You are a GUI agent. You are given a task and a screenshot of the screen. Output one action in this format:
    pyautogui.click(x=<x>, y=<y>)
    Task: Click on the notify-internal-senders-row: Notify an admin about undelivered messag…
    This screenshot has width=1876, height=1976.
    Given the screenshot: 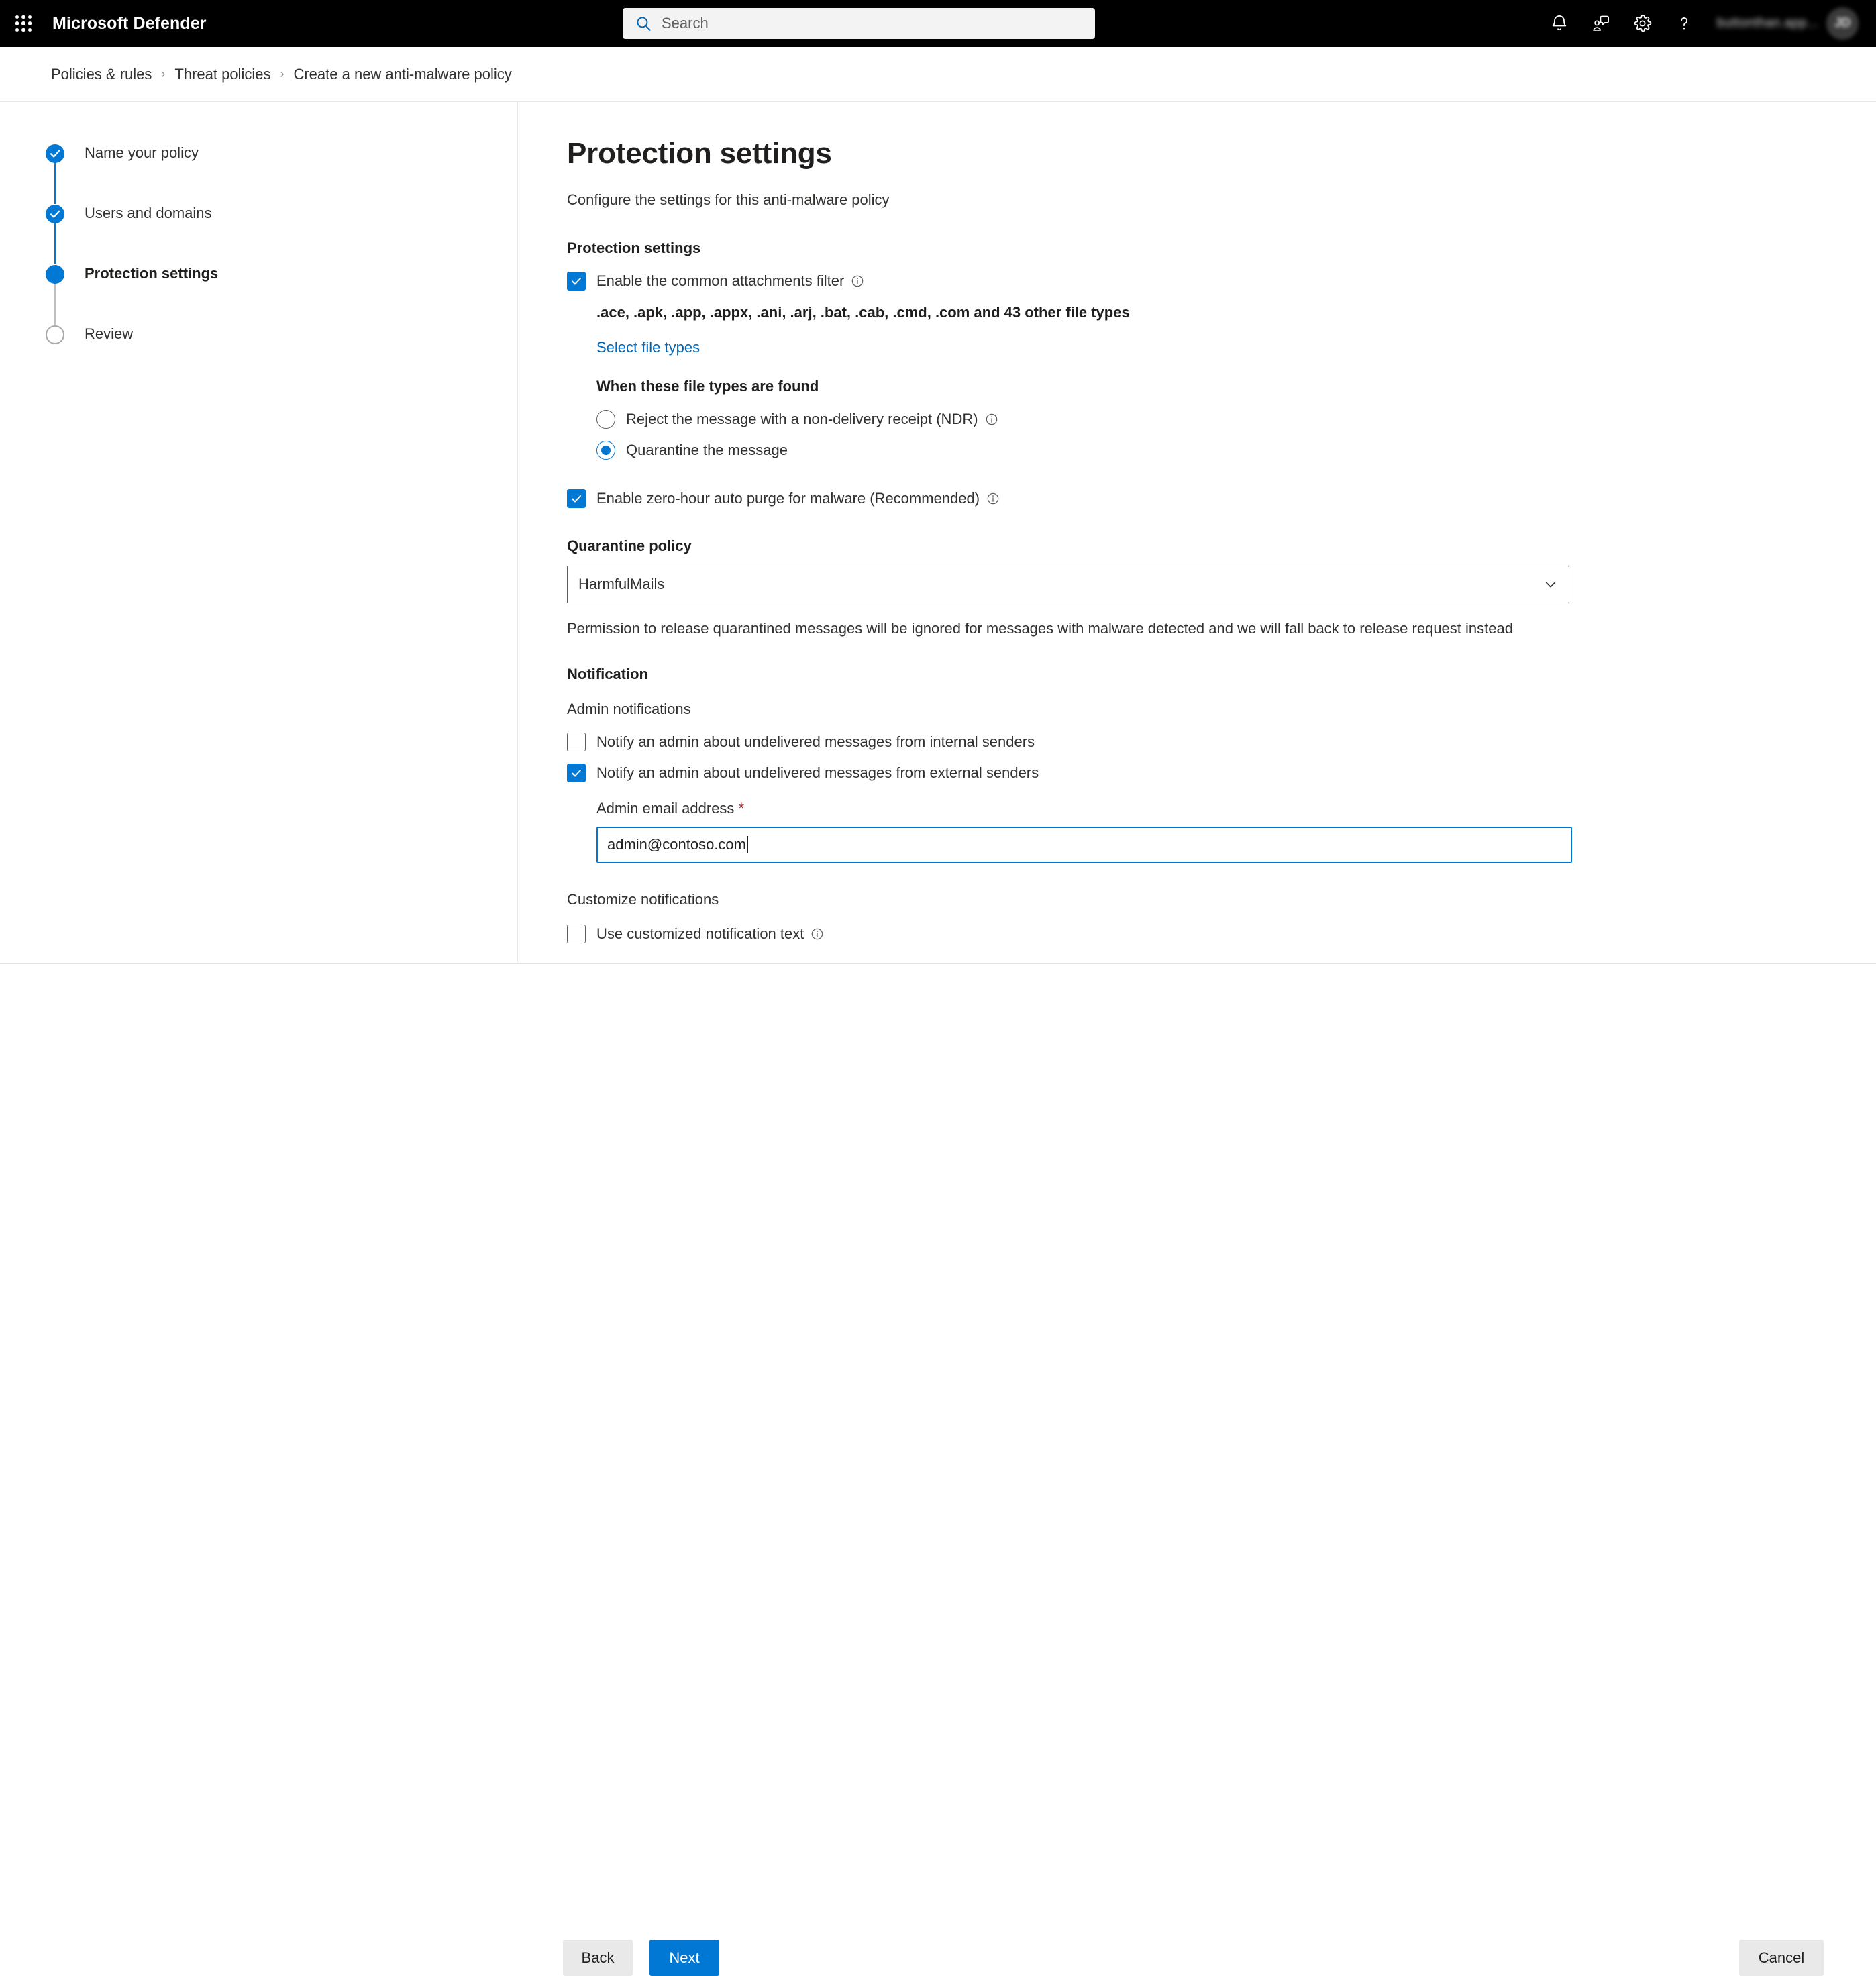 What is the action you would take?
    pyautogui.click(x=1221, y=742)
    